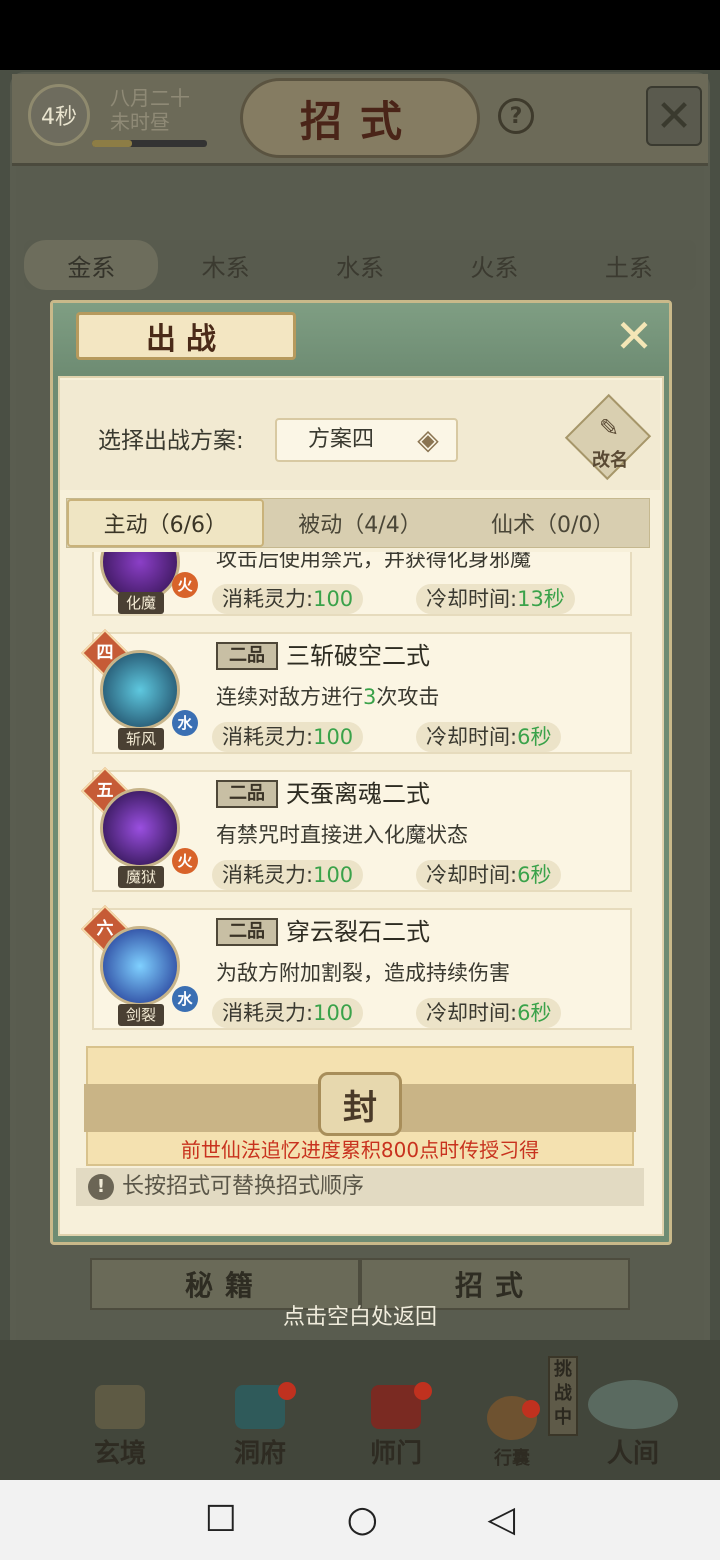  I want to click on nav-label: 行囊, so click(512, 1458).